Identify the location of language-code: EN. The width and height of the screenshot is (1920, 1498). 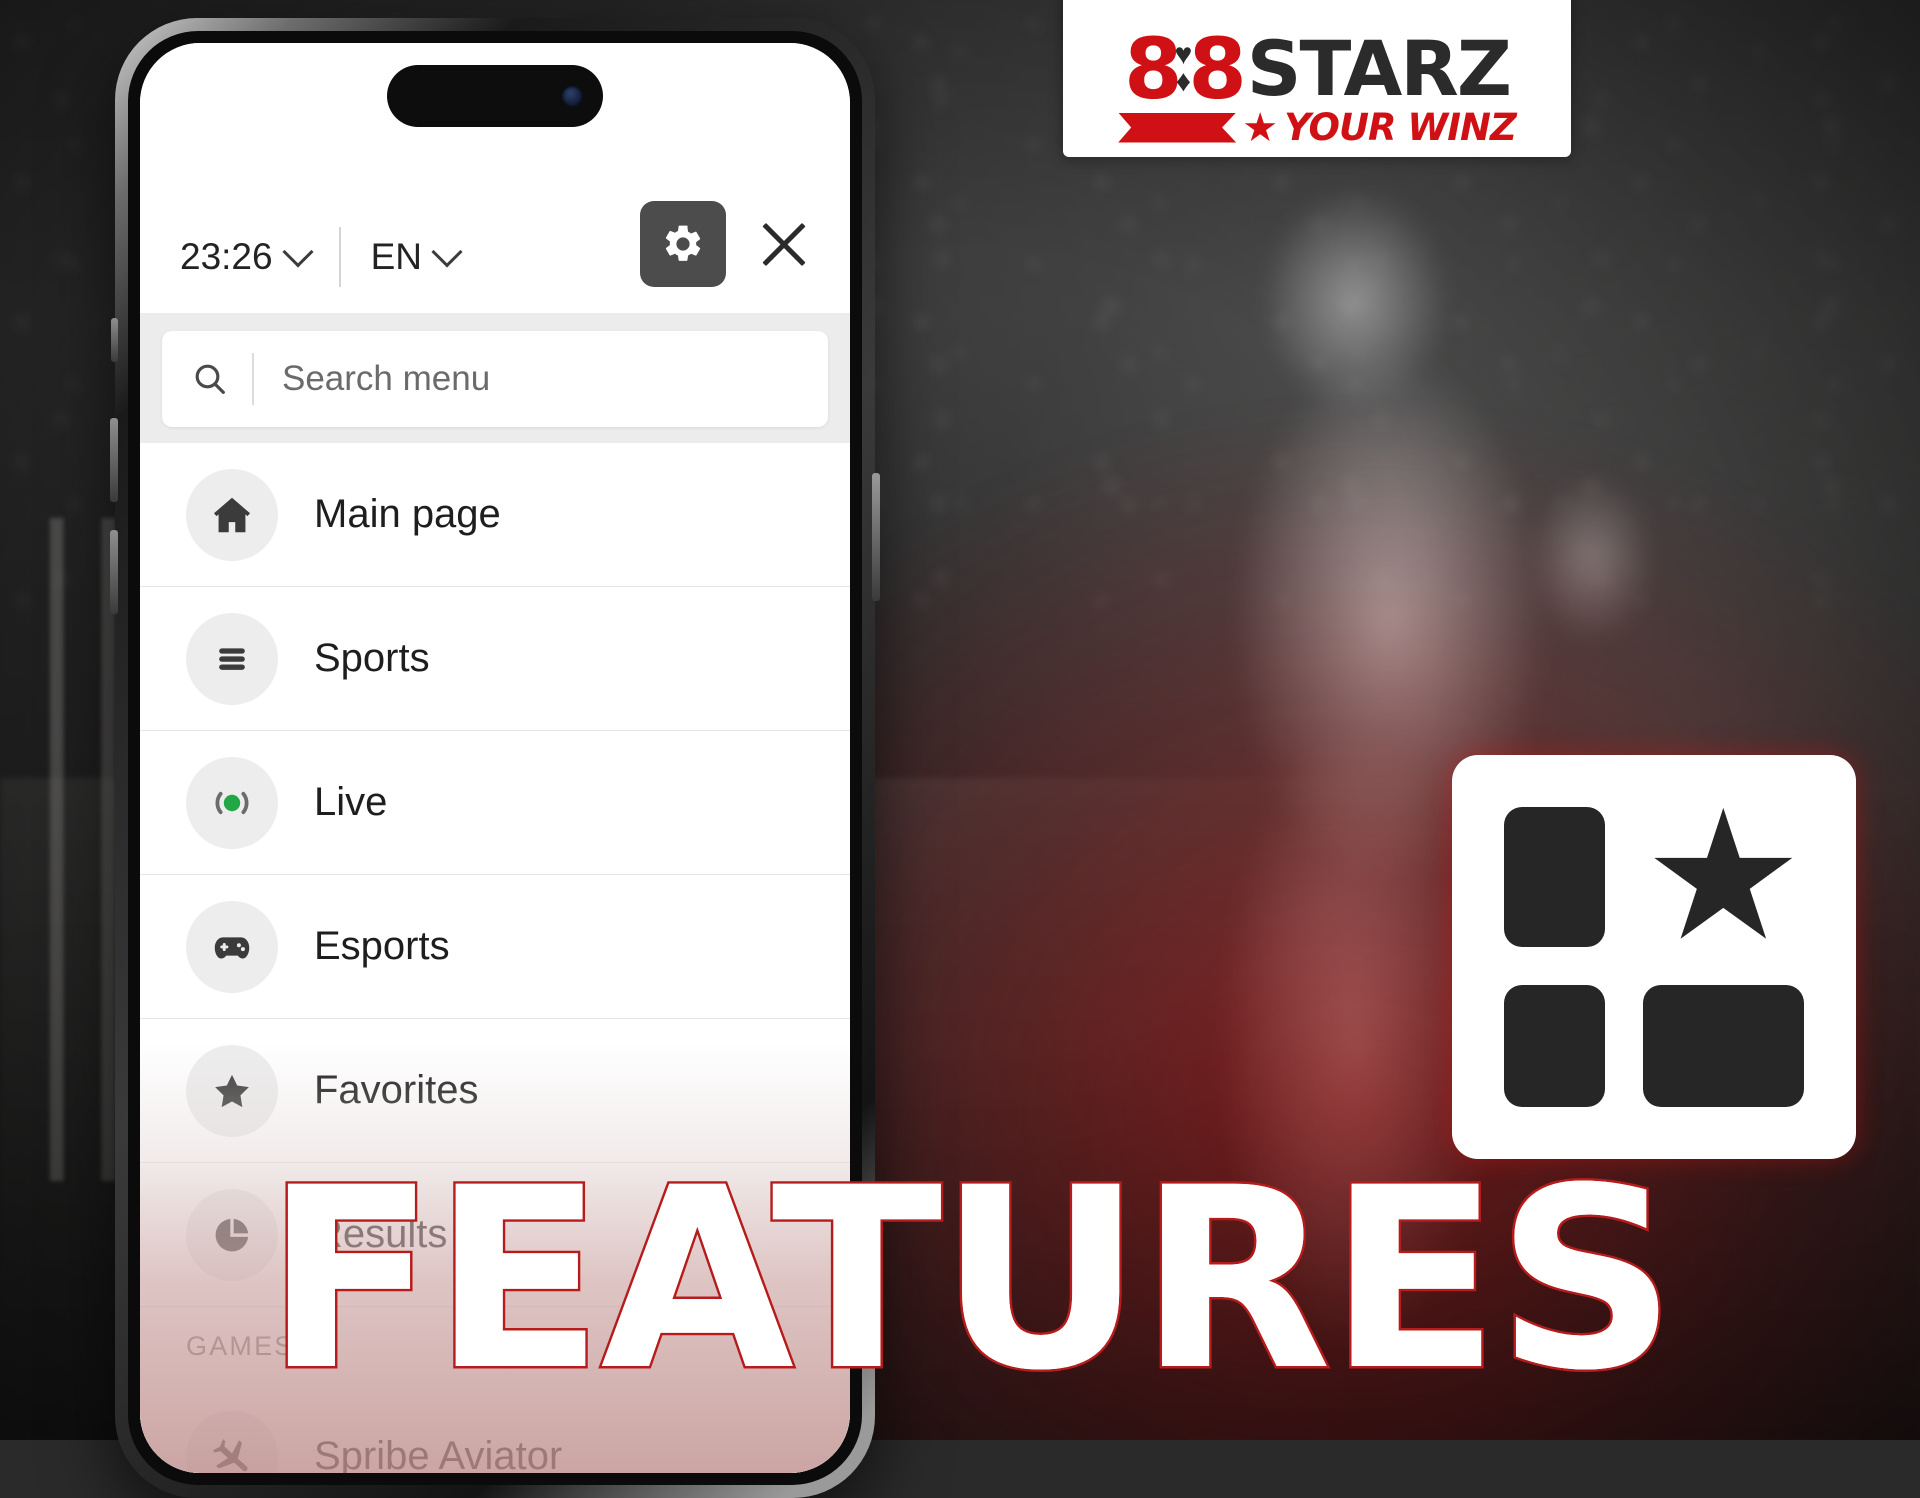
(396, 256).